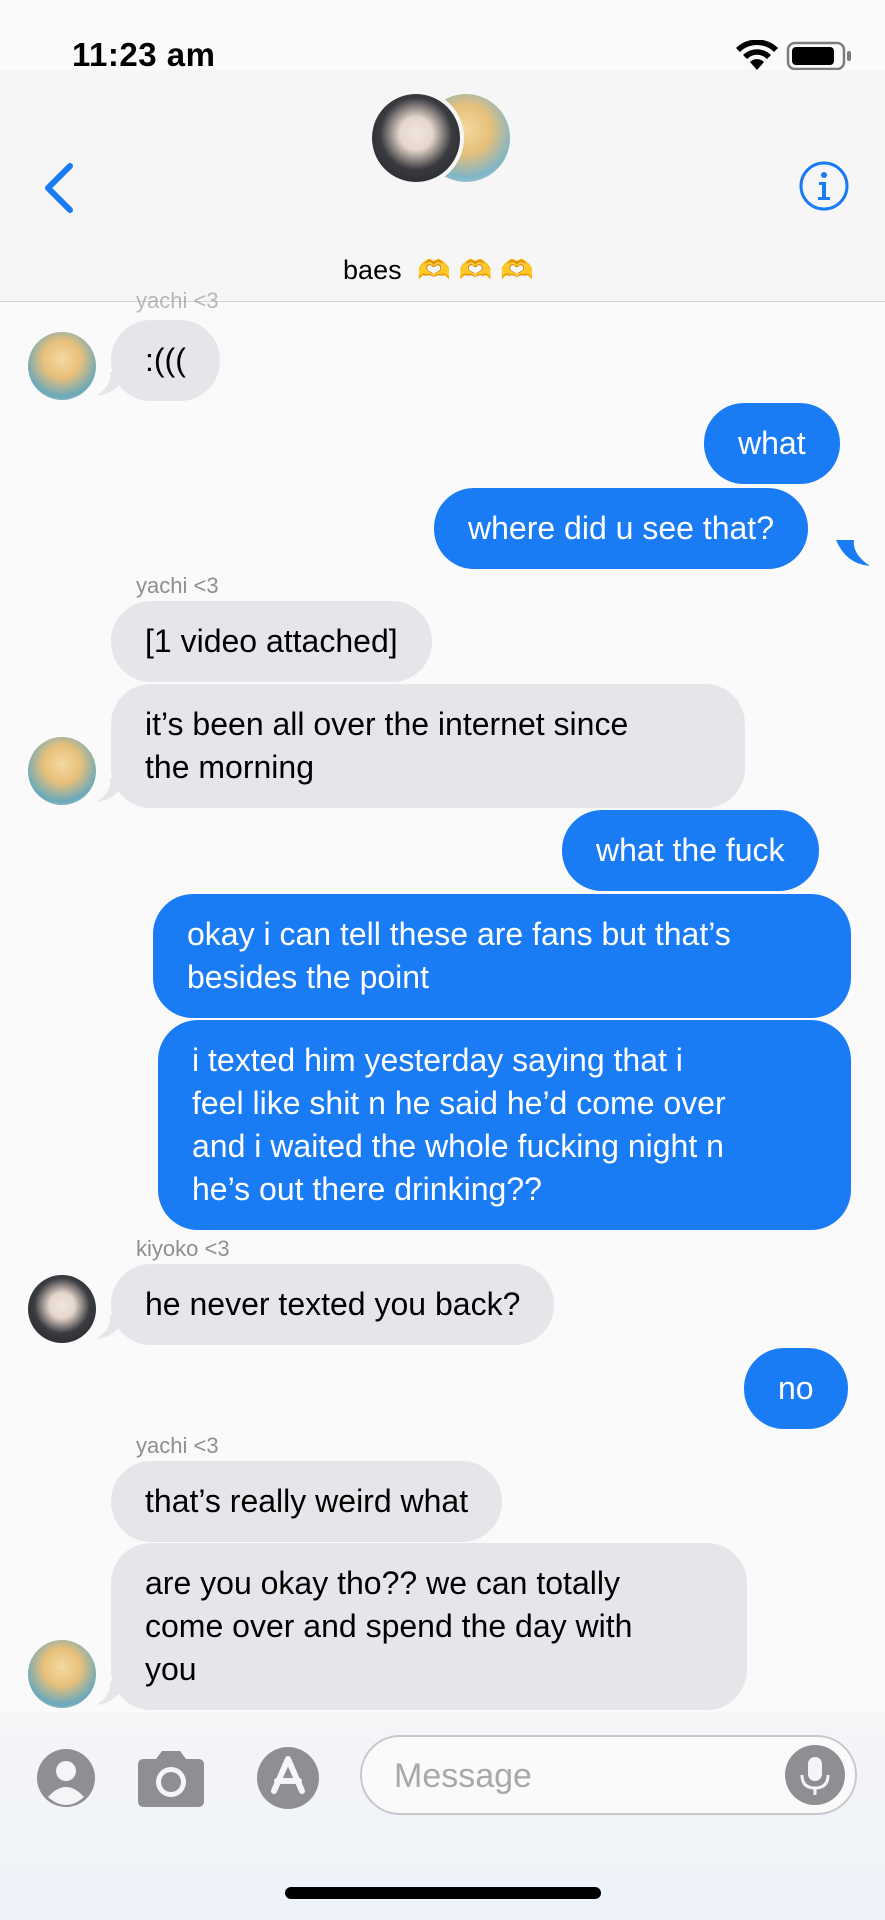 This screenshot has width=885, height=1920. What do you see at coordinates (824, 186) in the screenshot?
I see `info-circle-icon` at bounding box center [824, 186].